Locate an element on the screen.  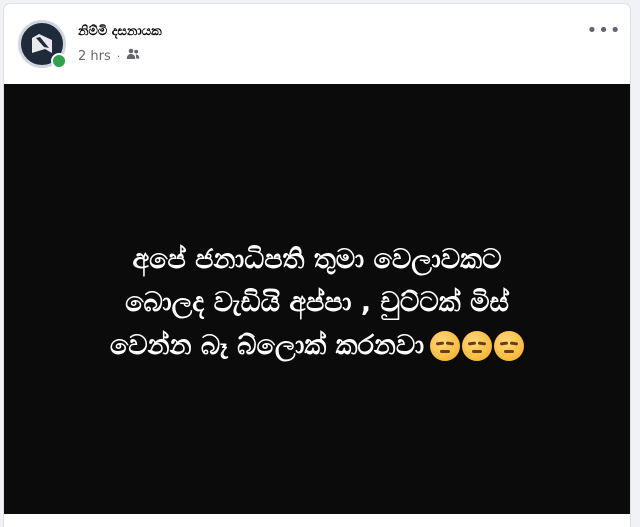
author-avatar is located at coordinates (42, 44).